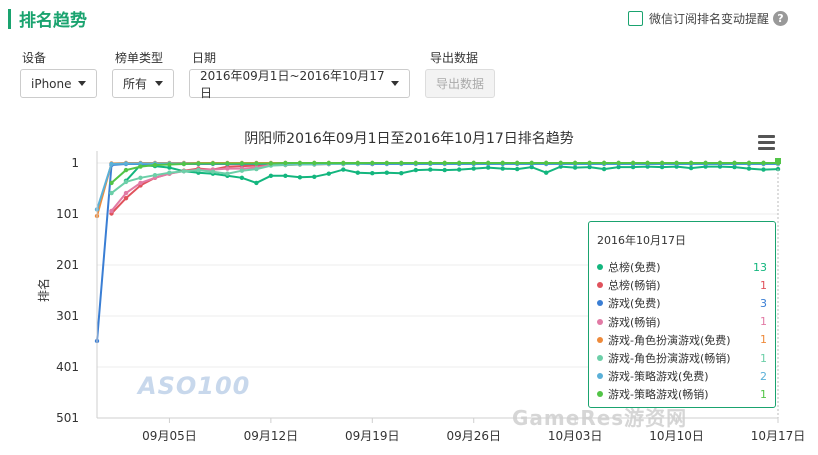  Describe the element at coordinates (634, 267) in the screenshot. I see `tooltip-series-name: 总榜(免费)` at that location.